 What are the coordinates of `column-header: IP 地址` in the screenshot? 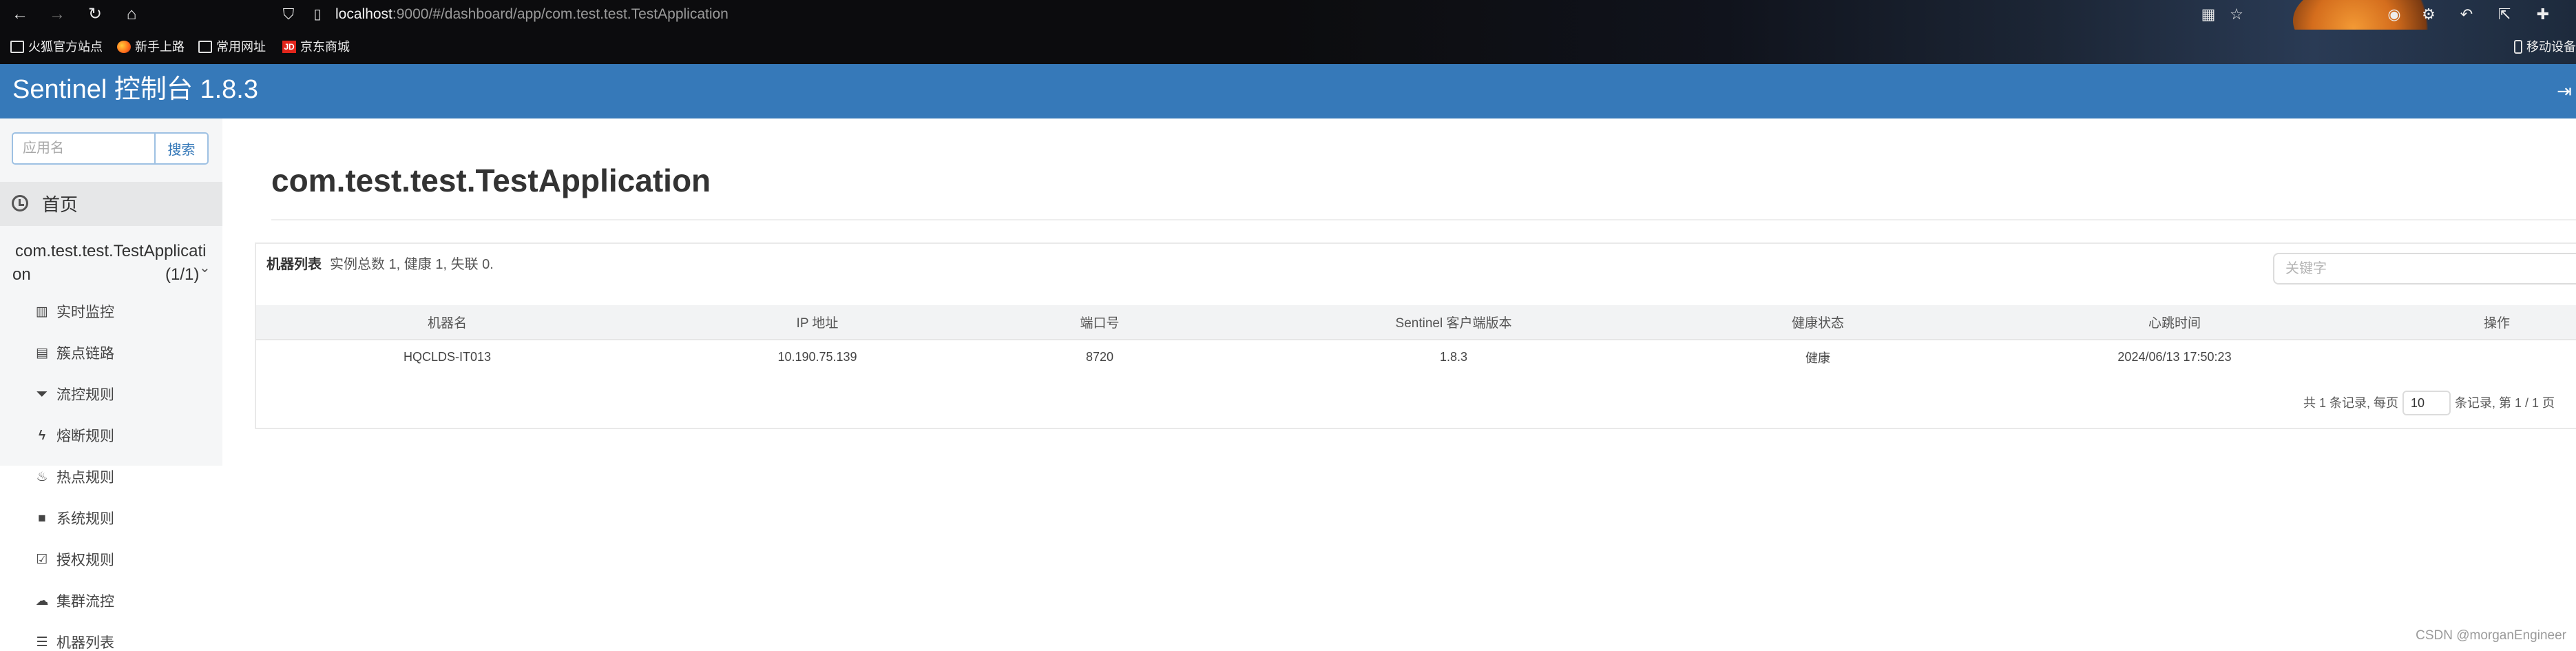 It's located at (817, 322).